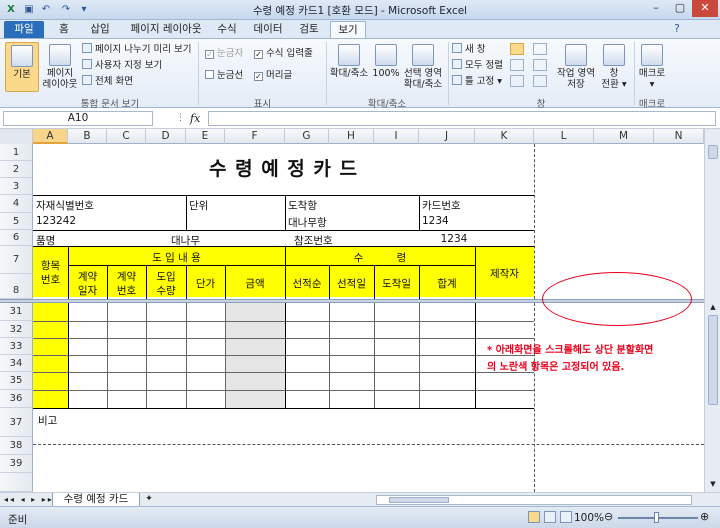 This screenshot has width=720, height=528. Describe the element at coordinates (16, 312) in the screenshot. I see `row-header-31: 31` at that location.